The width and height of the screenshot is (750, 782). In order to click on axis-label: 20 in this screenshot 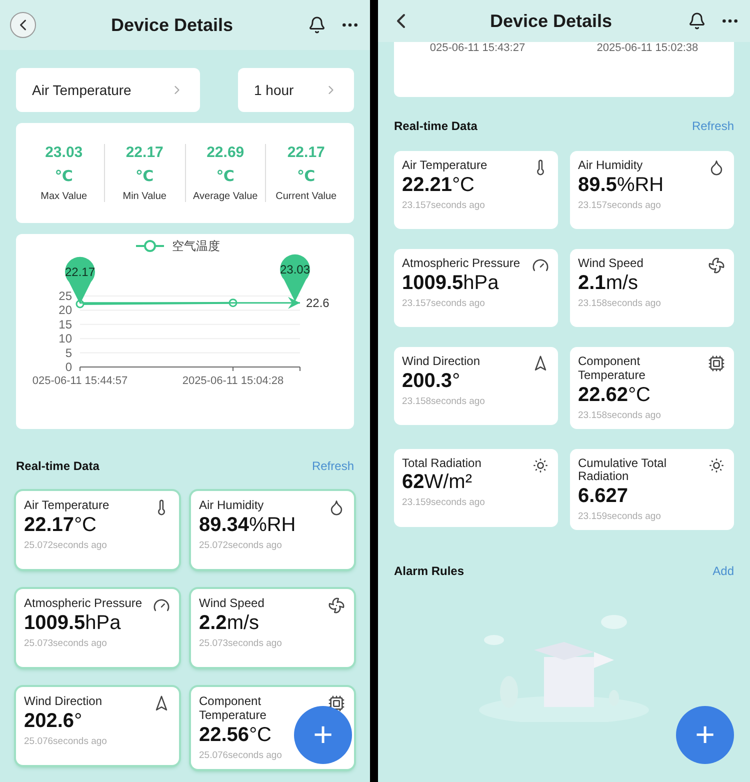, I will do `click(65, 310)`.